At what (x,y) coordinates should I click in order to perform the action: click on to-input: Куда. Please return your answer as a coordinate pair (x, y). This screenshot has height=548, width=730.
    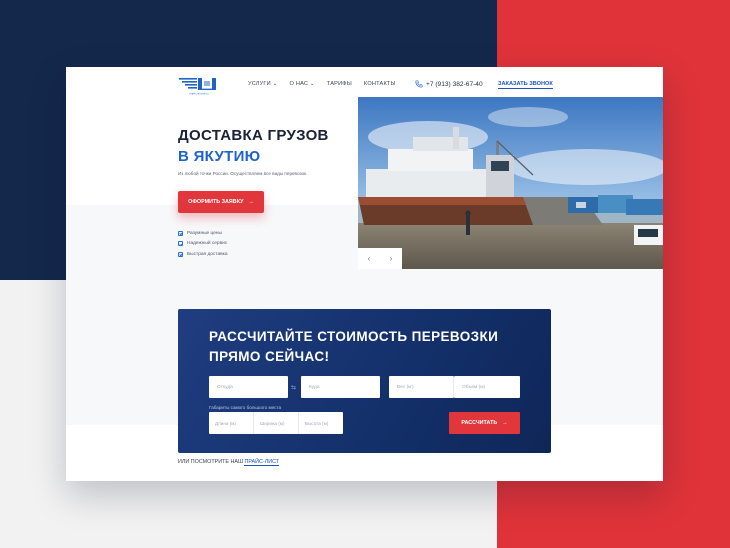
    Looking at the image, I should click on (340, 387).